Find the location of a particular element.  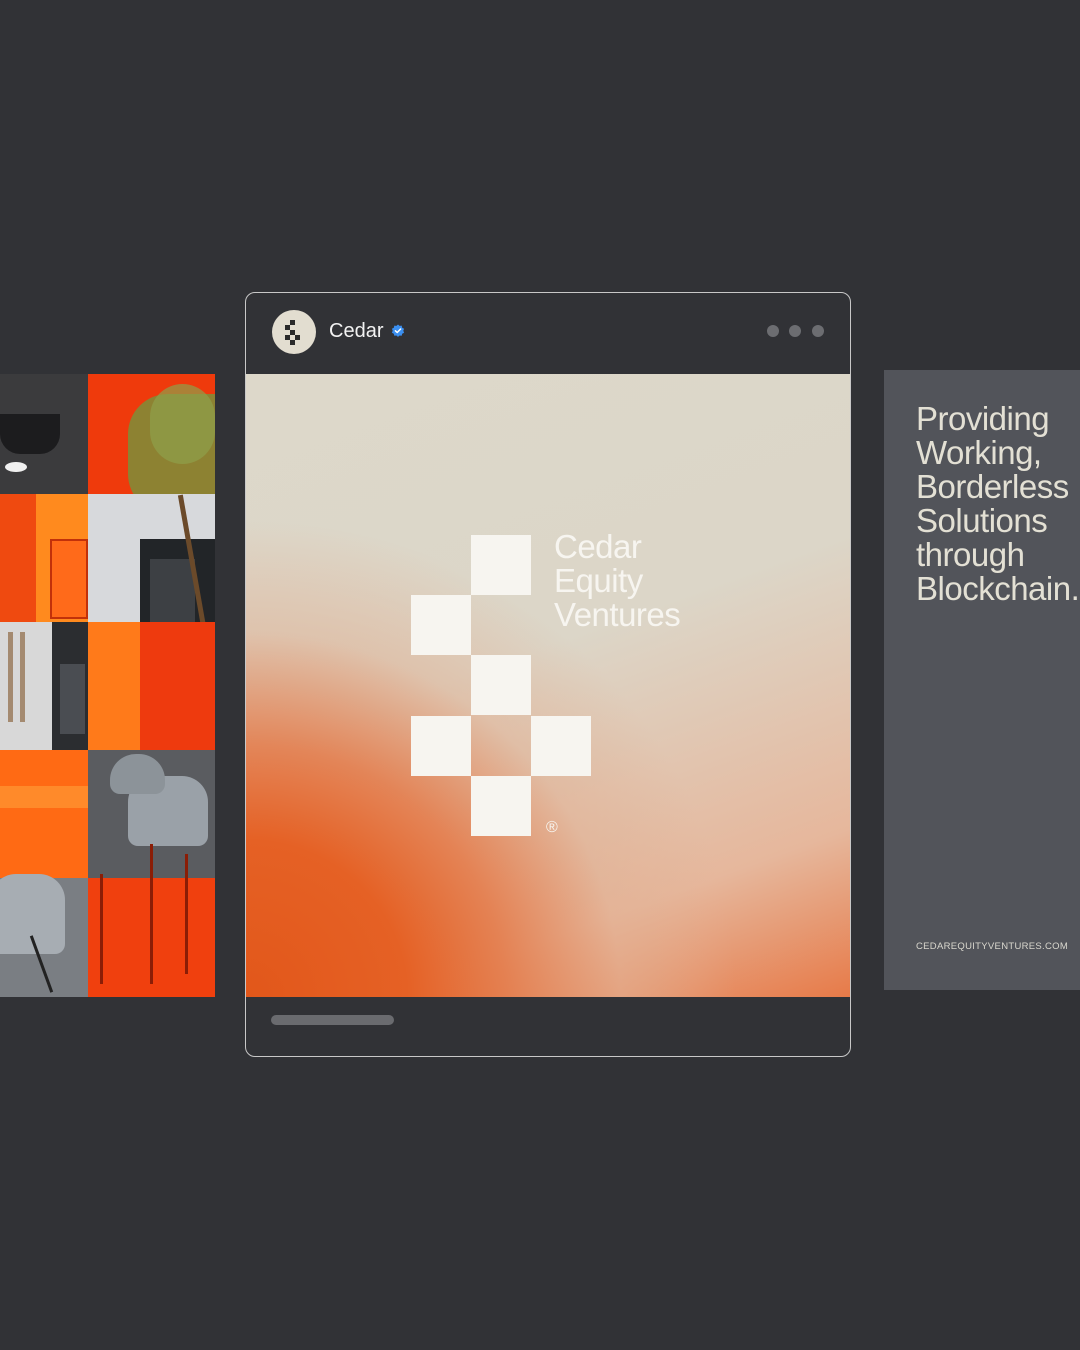

avatar is located at coordinates (294, 332).